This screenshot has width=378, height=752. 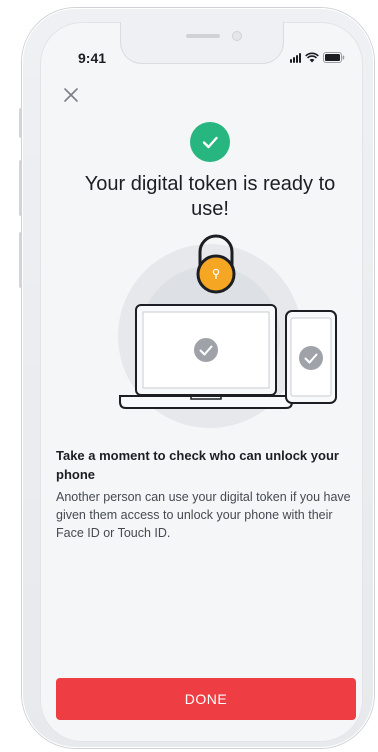 I want to click on token-illustration, so click(x=228, y=321).